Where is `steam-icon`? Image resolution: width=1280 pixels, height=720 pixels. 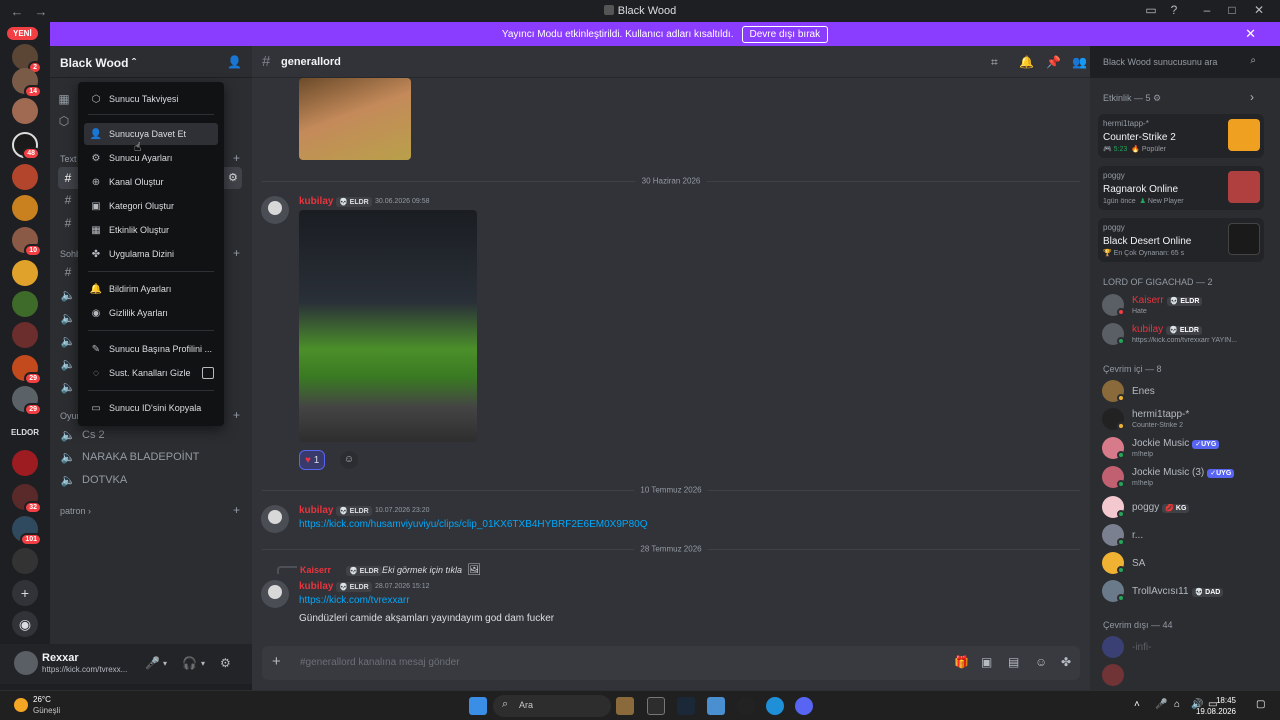 steam-icon is located at coordinates (686, 706).